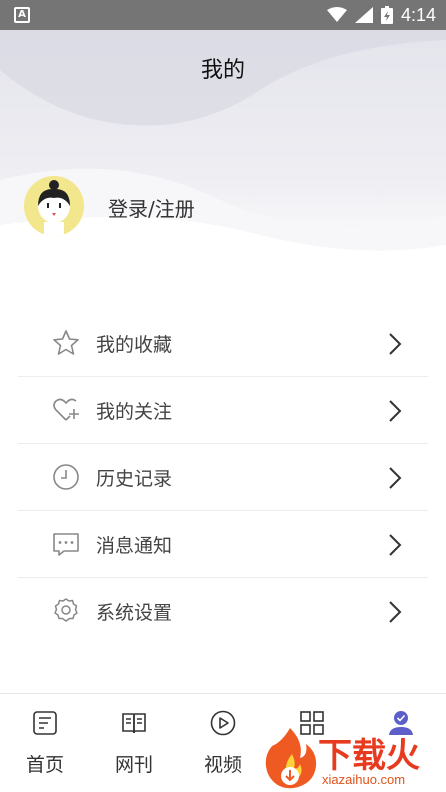  What do you see at coordinates (66, 409) in the screenshot?
I see `heart-plus-icon` at bounding box center [66, 409].